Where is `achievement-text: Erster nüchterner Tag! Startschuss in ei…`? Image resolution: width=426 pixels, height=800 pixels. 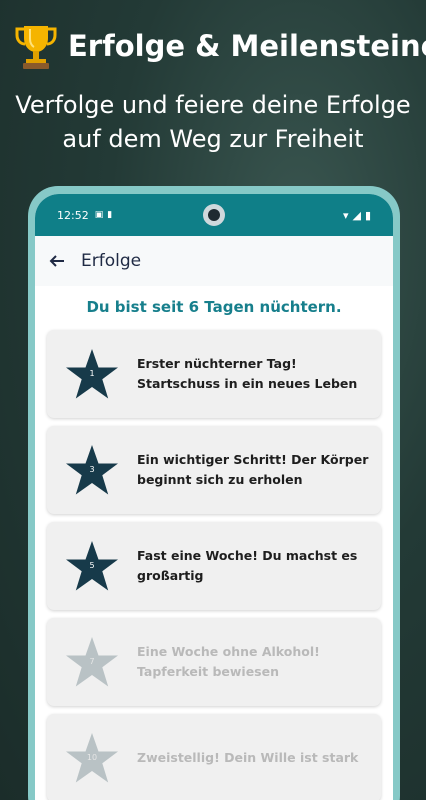
achievement-text: Erster nüchterner Tag! Startschuss in ei… is located at coordinates (247, 373).